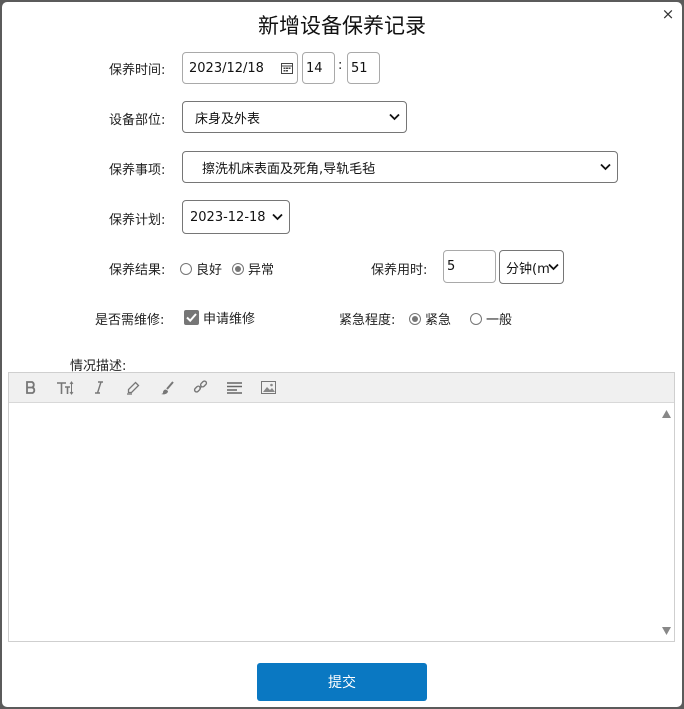 The height and width of the screenshot is (709, 684). I want to click on urgency-option-normal: 一般, so click(491, 318).